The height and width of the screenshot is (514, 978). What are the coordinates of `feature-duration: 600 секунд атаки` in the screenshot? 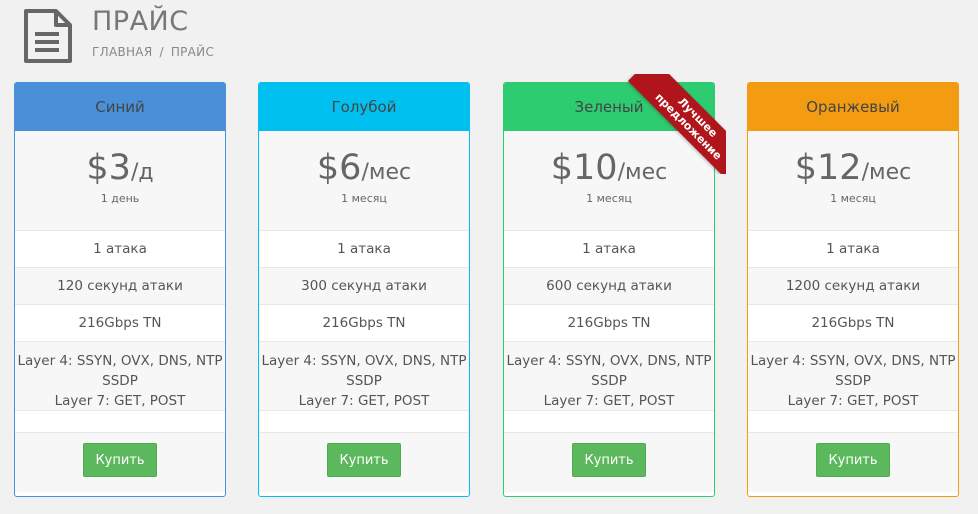 It's located at (609, 286).